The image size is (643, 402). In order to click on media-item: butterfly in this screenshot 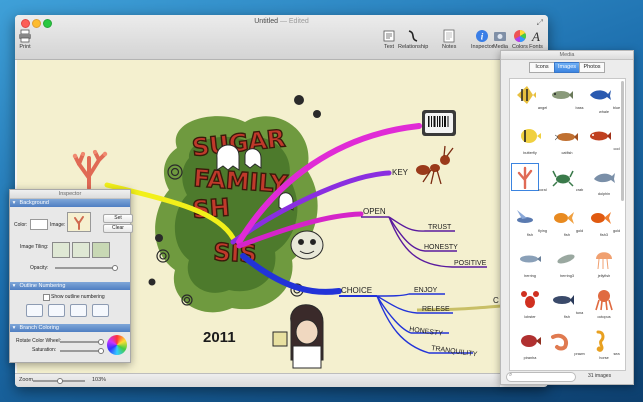, I will do `click(530, 139)`.